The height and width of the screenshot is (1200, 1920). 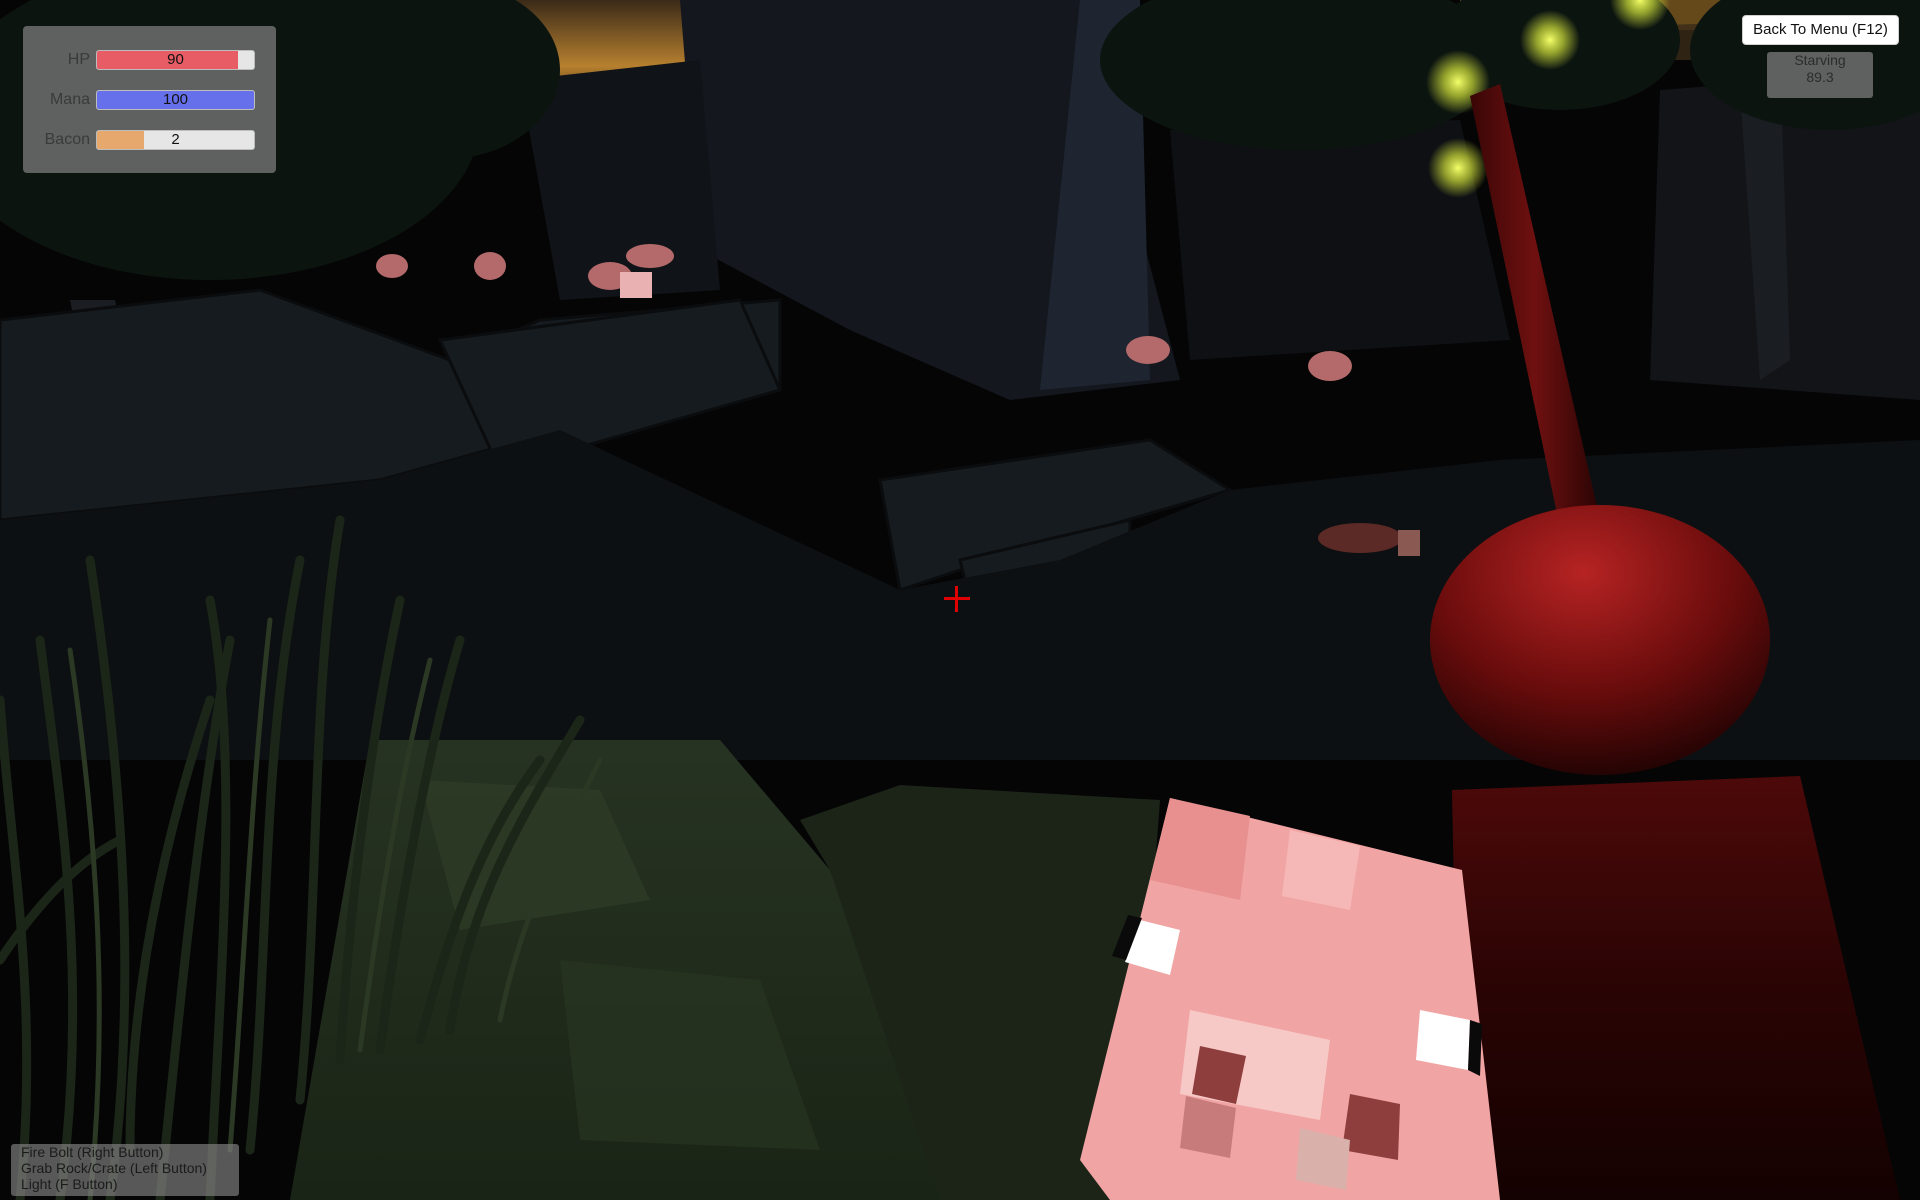 What do you see at coordinates (78, 59) in the screenshot?
I see `hp-label: HP` at bounding box center [78, 59].